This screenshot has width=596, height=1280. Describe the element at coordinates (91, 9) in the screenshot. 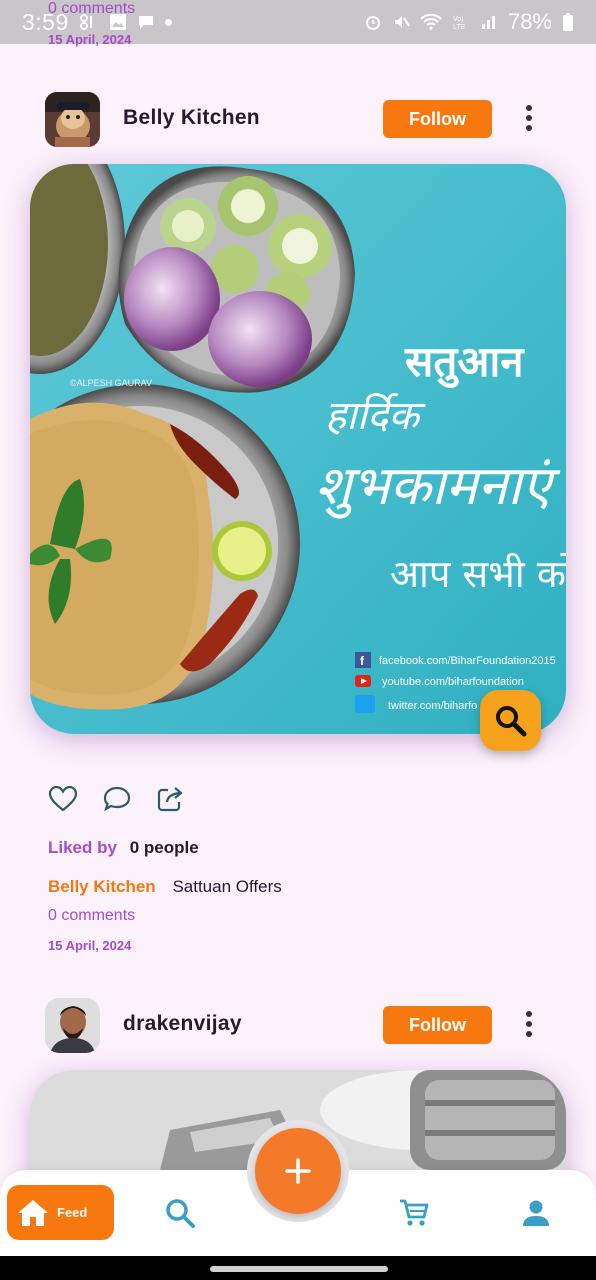

I see `previous-post-comments: 0 comments` at that location.